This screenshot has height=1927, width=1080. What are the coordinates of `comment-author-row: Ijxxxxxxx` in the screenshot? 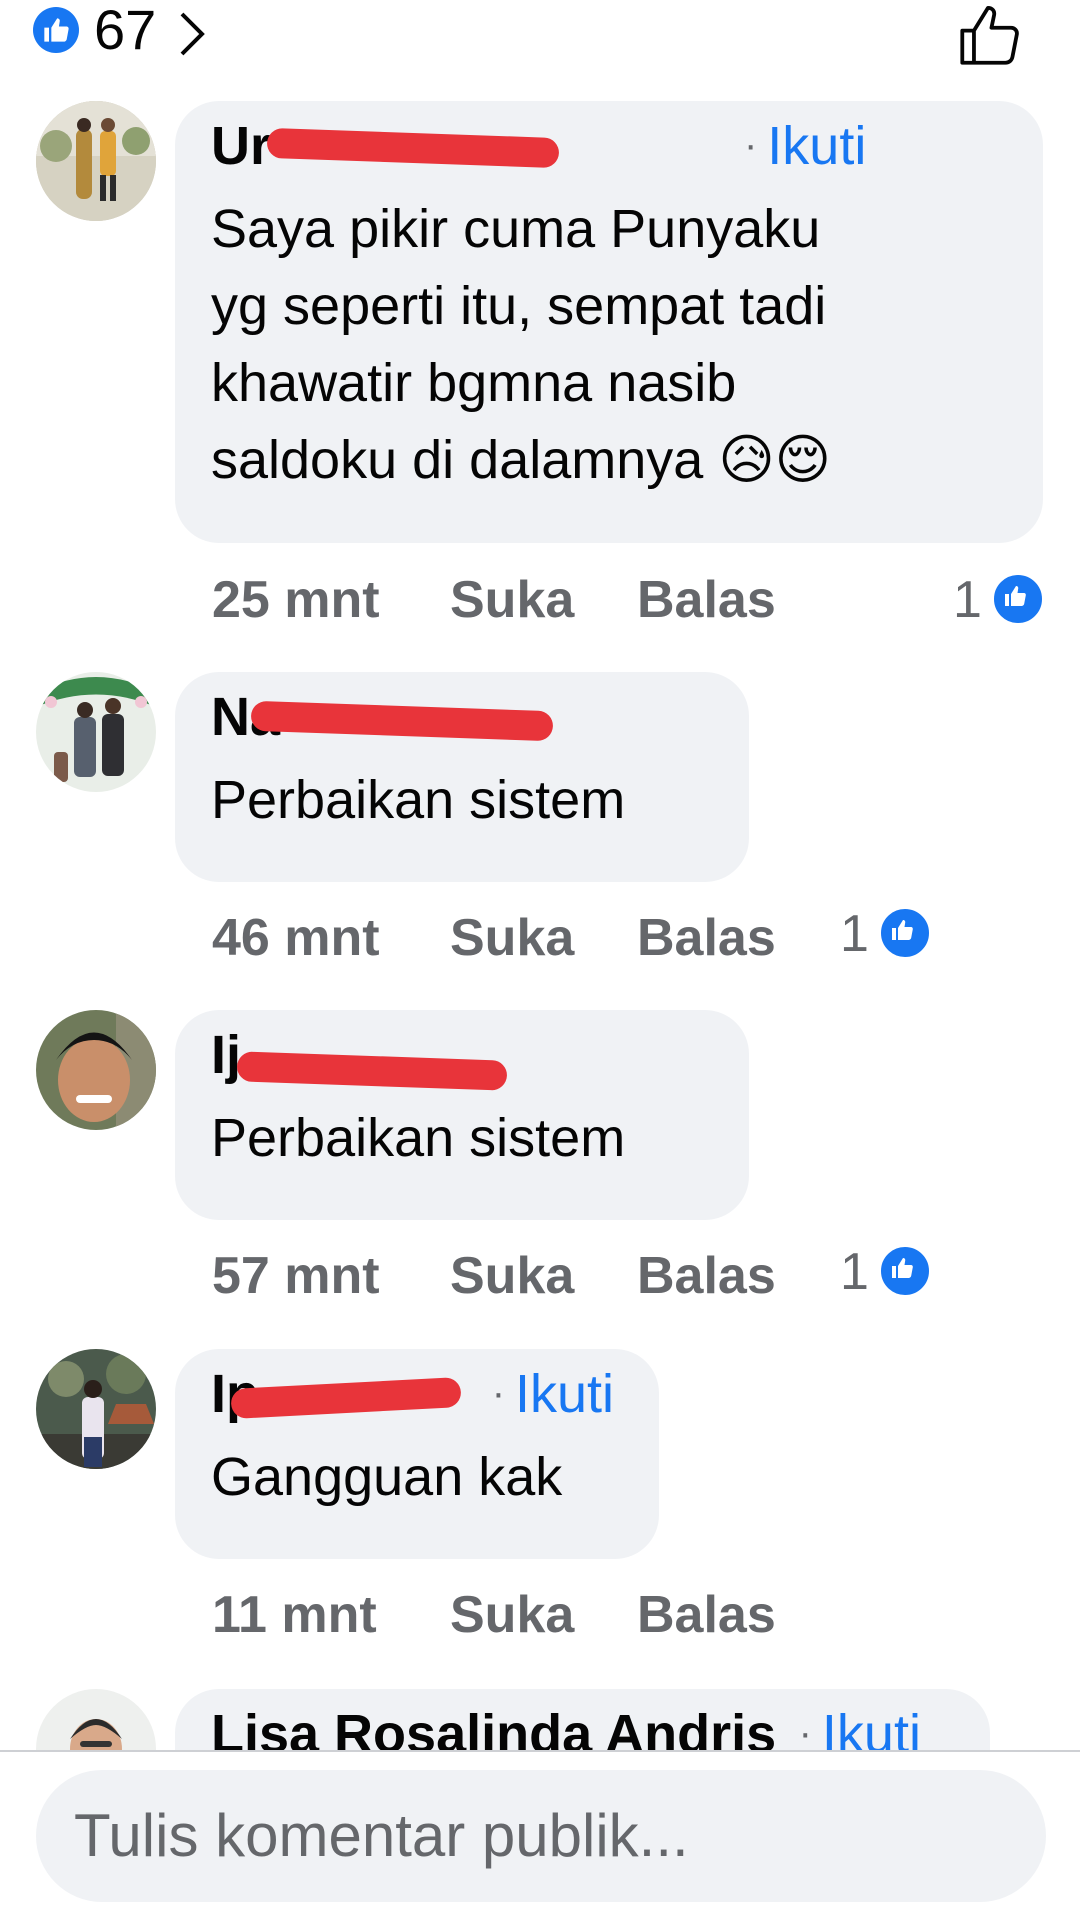 It's located at (359, 1055).